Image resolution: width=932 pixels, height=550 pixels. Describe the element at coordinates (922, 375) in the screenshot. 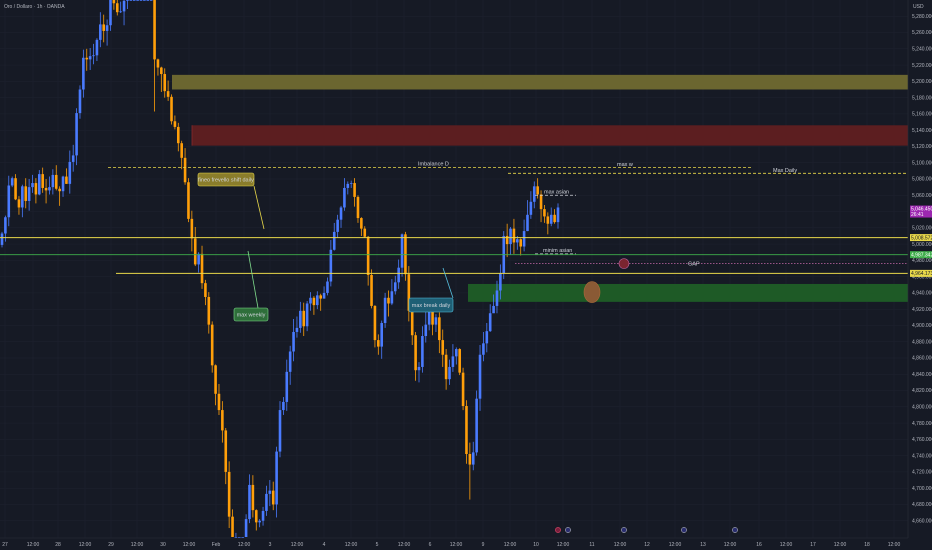

I see `price-tick-label: 4,840.000` at that location.